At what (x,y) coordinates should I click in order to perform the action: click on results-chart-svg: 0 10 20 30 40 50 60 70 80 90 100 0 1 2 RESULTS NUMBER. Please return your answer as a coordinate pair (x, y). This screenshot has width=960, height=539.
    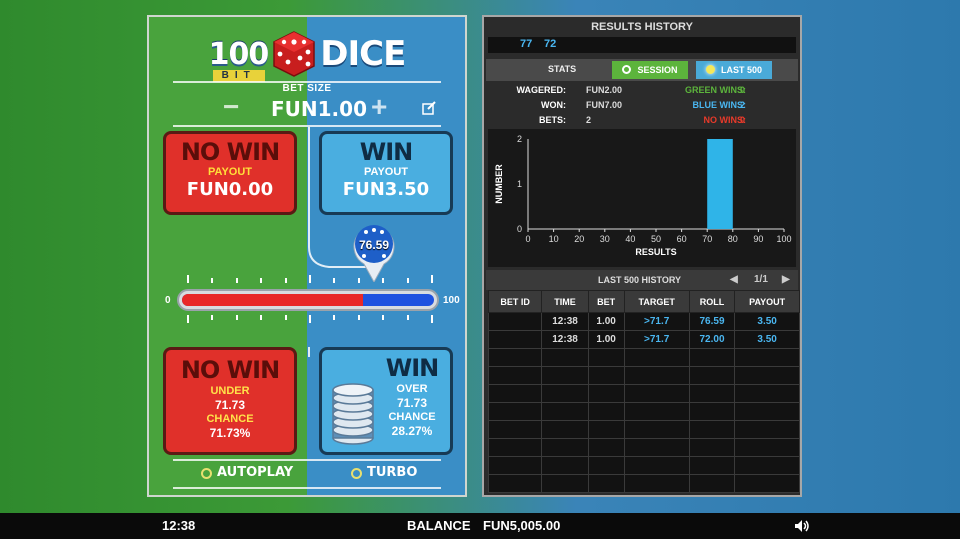
    Looking at the image, I should click on (643, 195).